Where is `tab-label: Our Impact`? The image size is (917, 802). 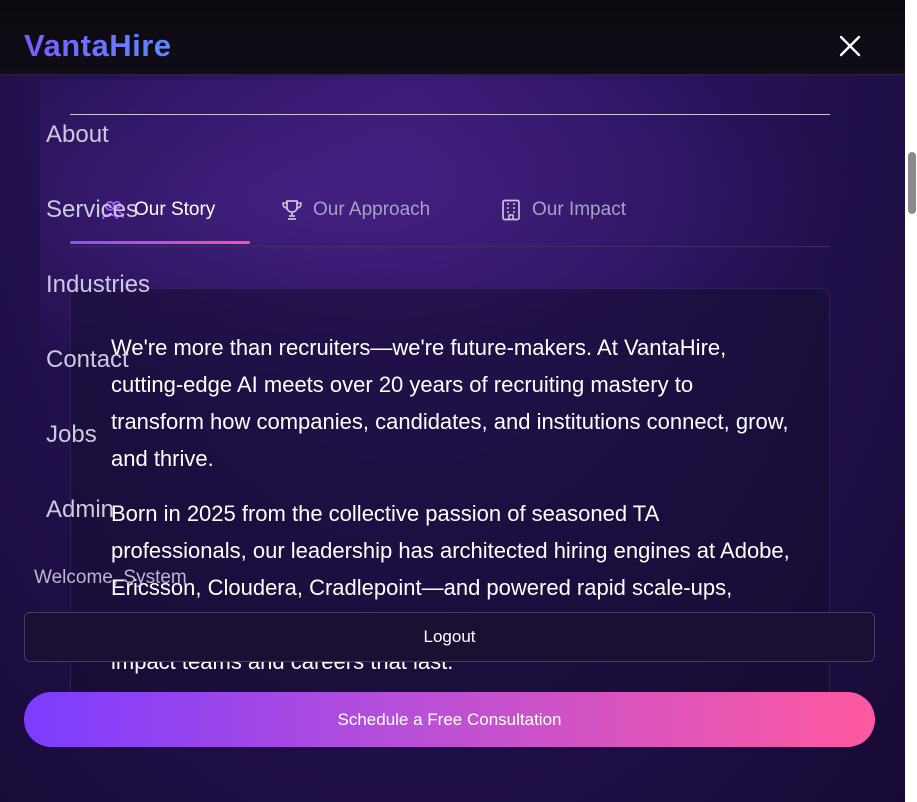
tab-label: Our Impact is located at coordinates (579, 209).